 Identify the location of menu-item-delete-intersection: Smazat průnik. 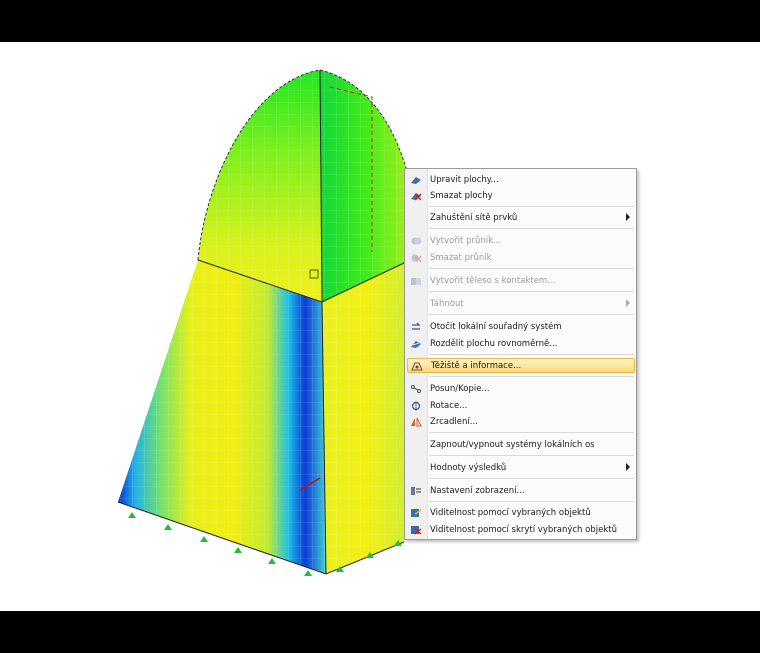
(521, 257).